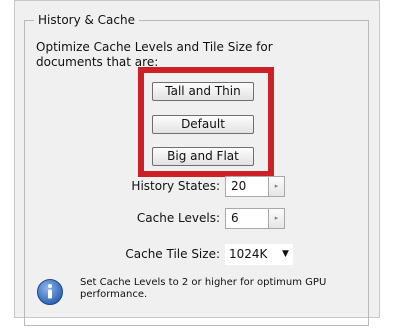 The width and height of the screenshot is (393, 330). What do you see at coordinates (277, 186) in the screenshot?
I see `history-states-popup-arrow-icon: ▸` at bounding box center [277, 186].